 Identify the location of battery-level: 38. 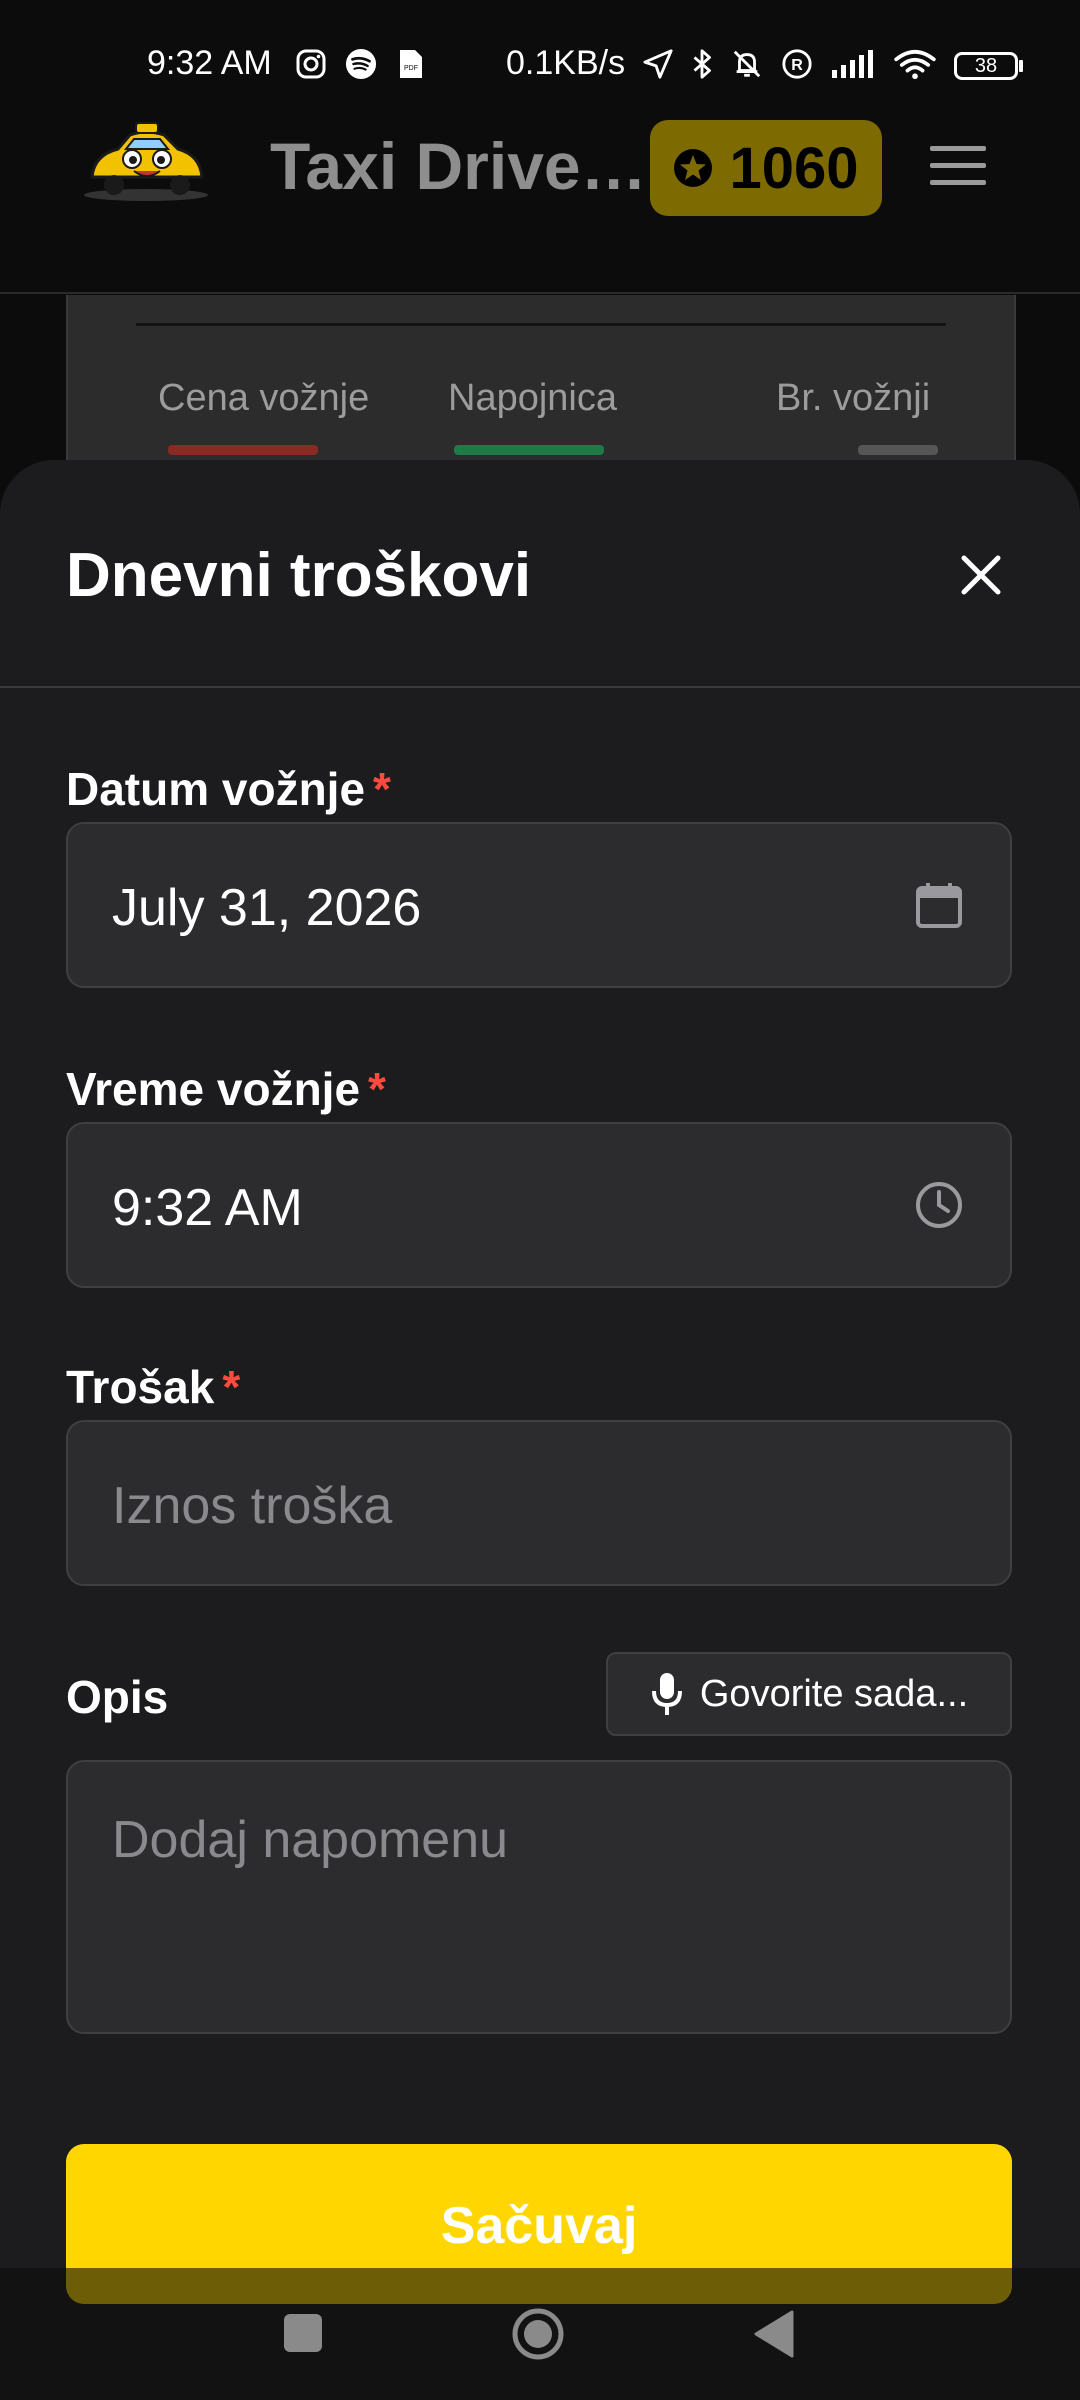
(986, 65).